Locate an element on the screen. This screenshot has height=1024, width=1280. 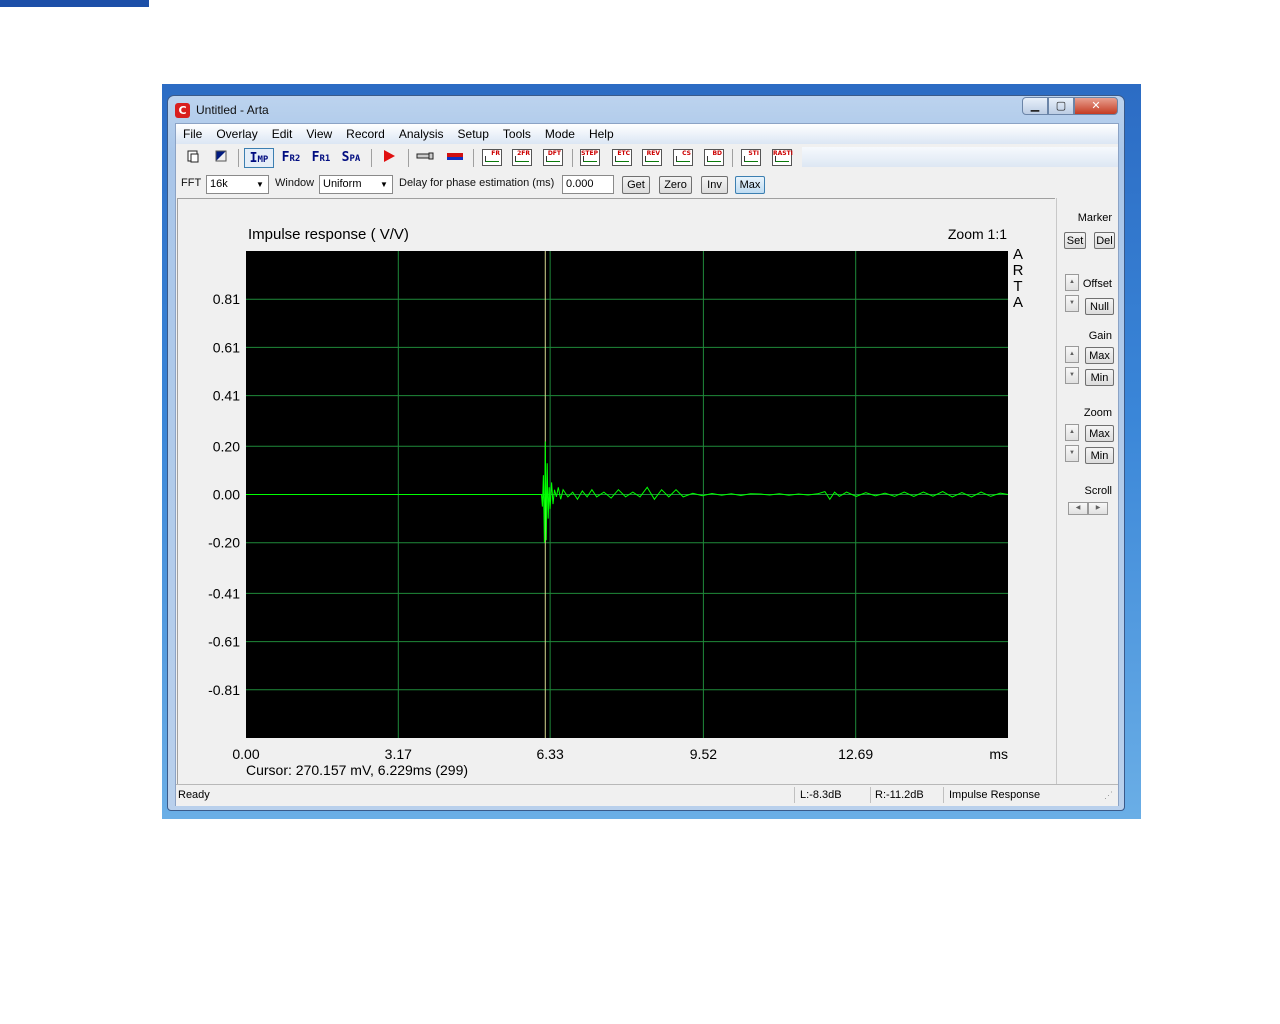
inv-button: Inv is located at coordinates (714, 185).